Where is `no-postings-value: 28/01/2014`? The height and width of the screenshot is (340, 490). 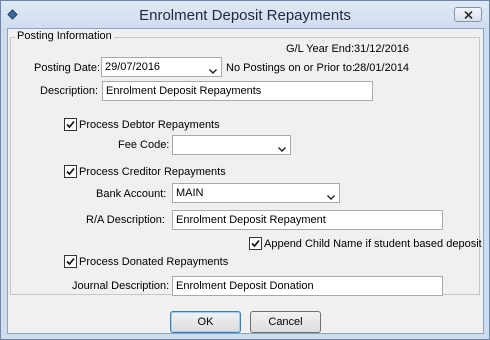
no-postings-value: 28/01/2014 is located at coordinates (382, 68).